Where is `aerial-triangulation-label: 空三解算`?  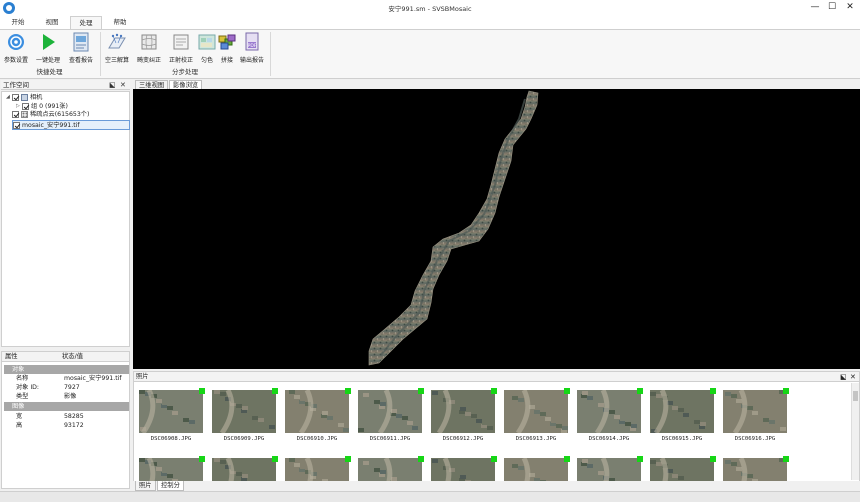 aerial-triangulation-label: 空三解算 is located at coordinates (116, 60).